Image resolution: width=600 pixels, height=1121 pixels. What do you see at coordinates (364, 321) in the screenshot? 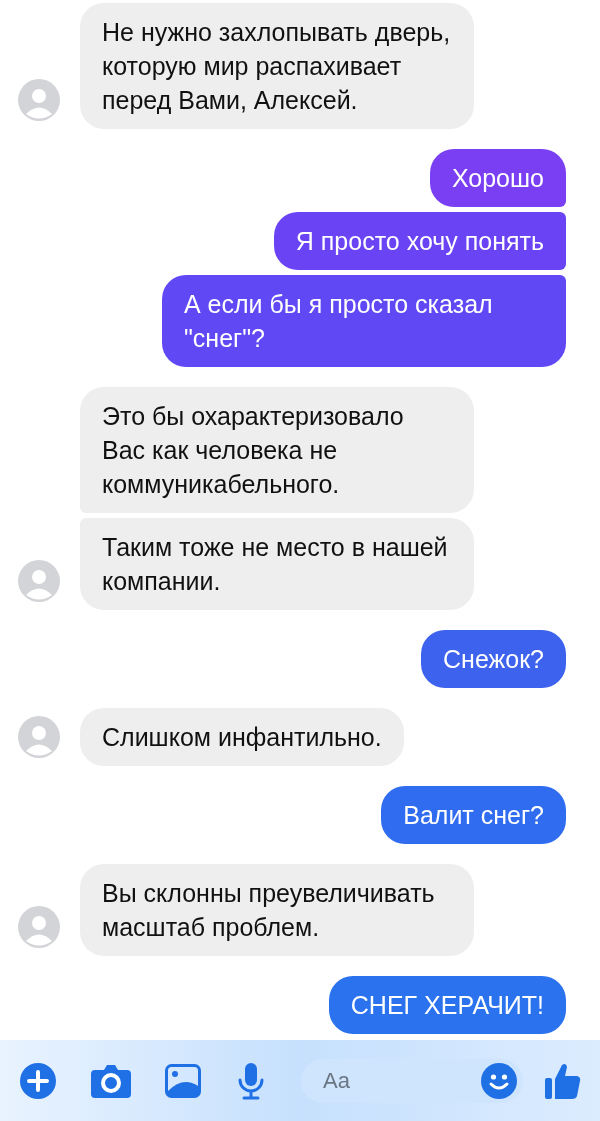
I see `message-bubble: А если бы я просто сказал "снег"?` at bounding box center [364, 321].